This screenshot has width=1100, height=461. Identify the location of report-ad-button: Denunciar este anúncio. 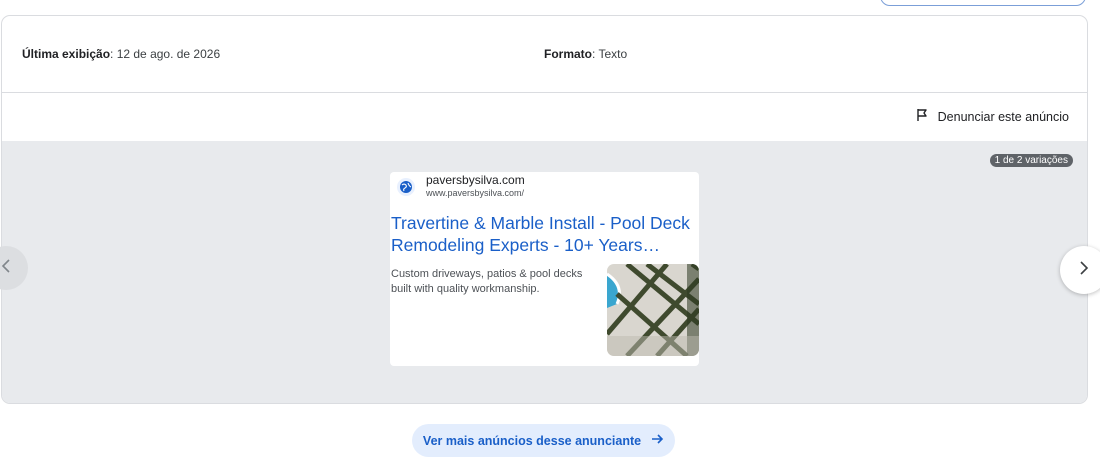
(992, 116).